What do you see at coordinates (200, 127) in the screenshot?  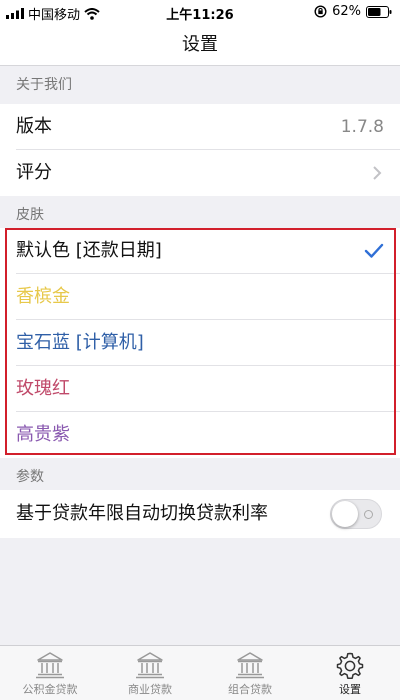 I see `version-row: 版本 1.7.8` at bounding box center [200, 127].